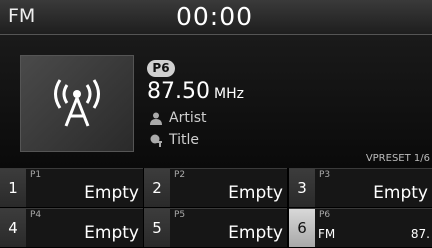  What do you see at coordinates (397, 158) in the screenshot?
I see `preset-page-indicator: VPRESET 1/6` at bounding box center [397, 158].